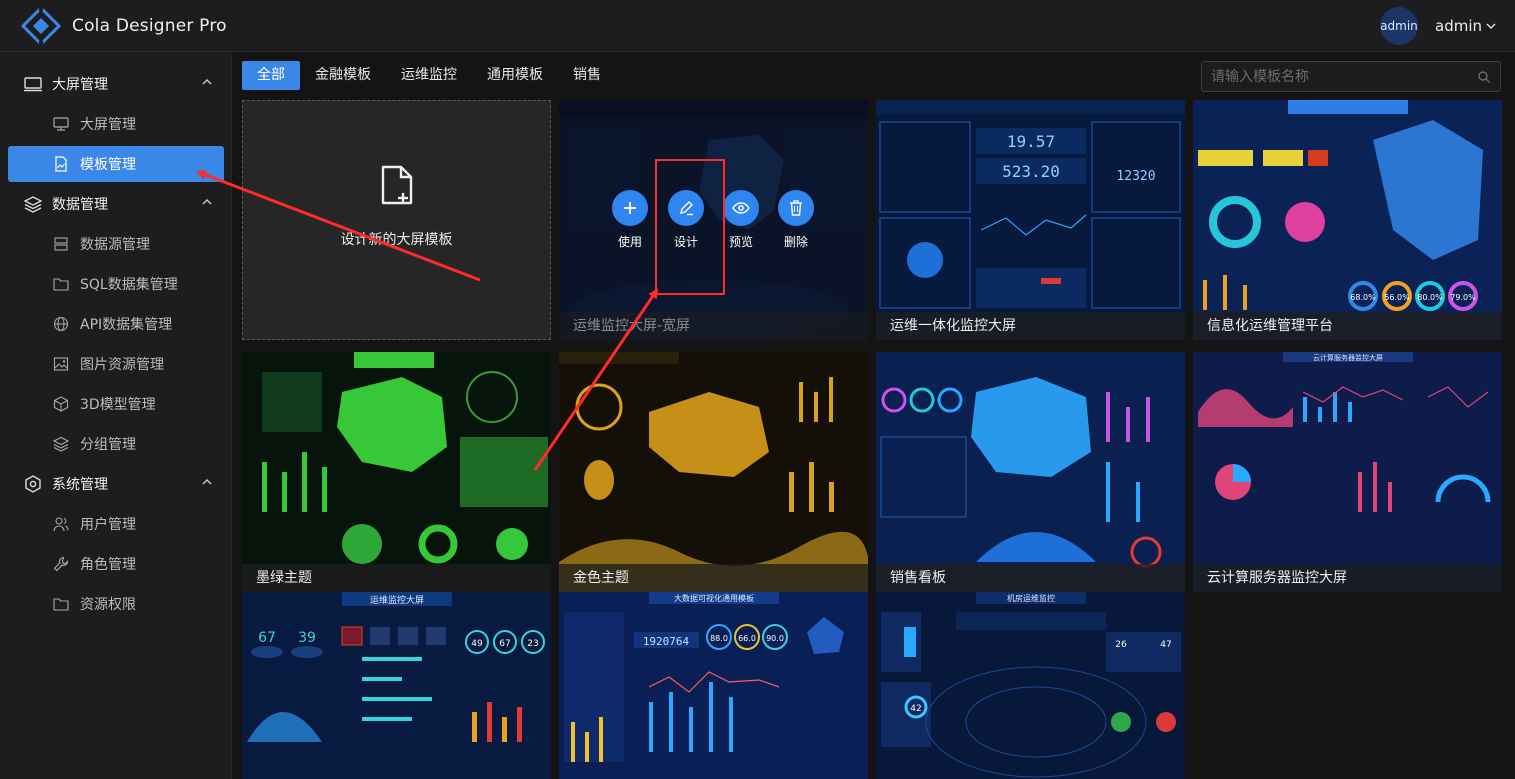 The height and width of the screenshot is (779, 1515). What do you see at coordinates (1030, 326) in the screenshot?
I see `template-title: 运维一体化监控大屏` at bounding box center [1030, 326].